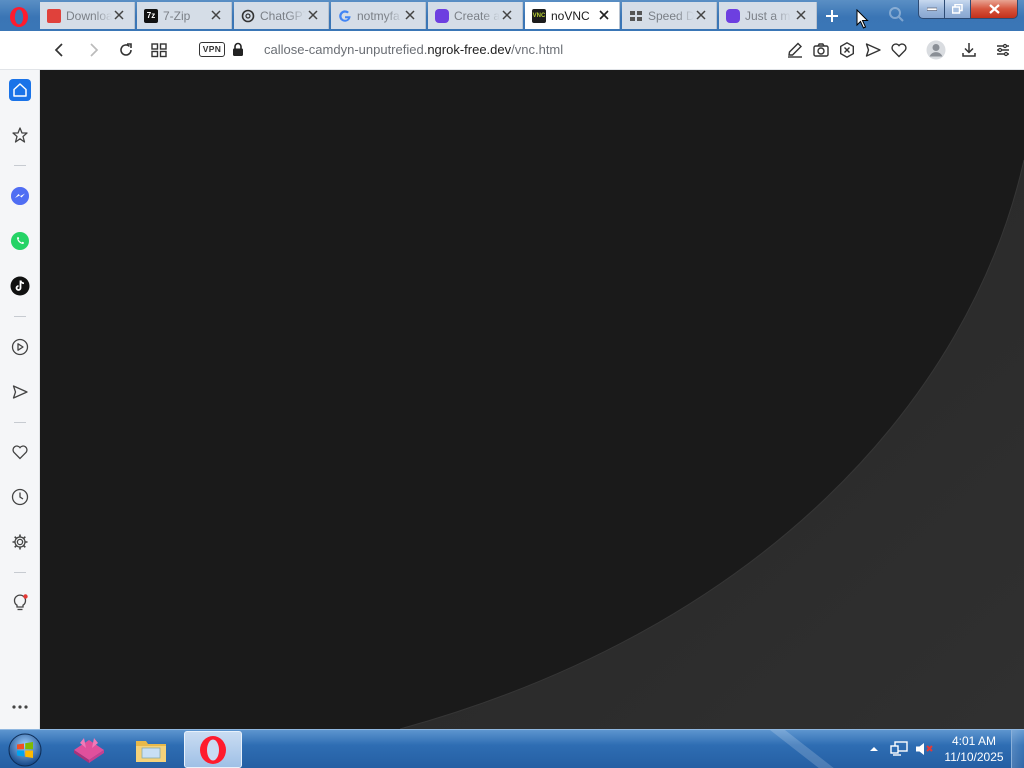 Image resolution: width=1024 pixels, height=768 pixels. Describe the element at coordinates (177, 15) in the screenshot. I see `tab-title: 7-Zip` at that location.